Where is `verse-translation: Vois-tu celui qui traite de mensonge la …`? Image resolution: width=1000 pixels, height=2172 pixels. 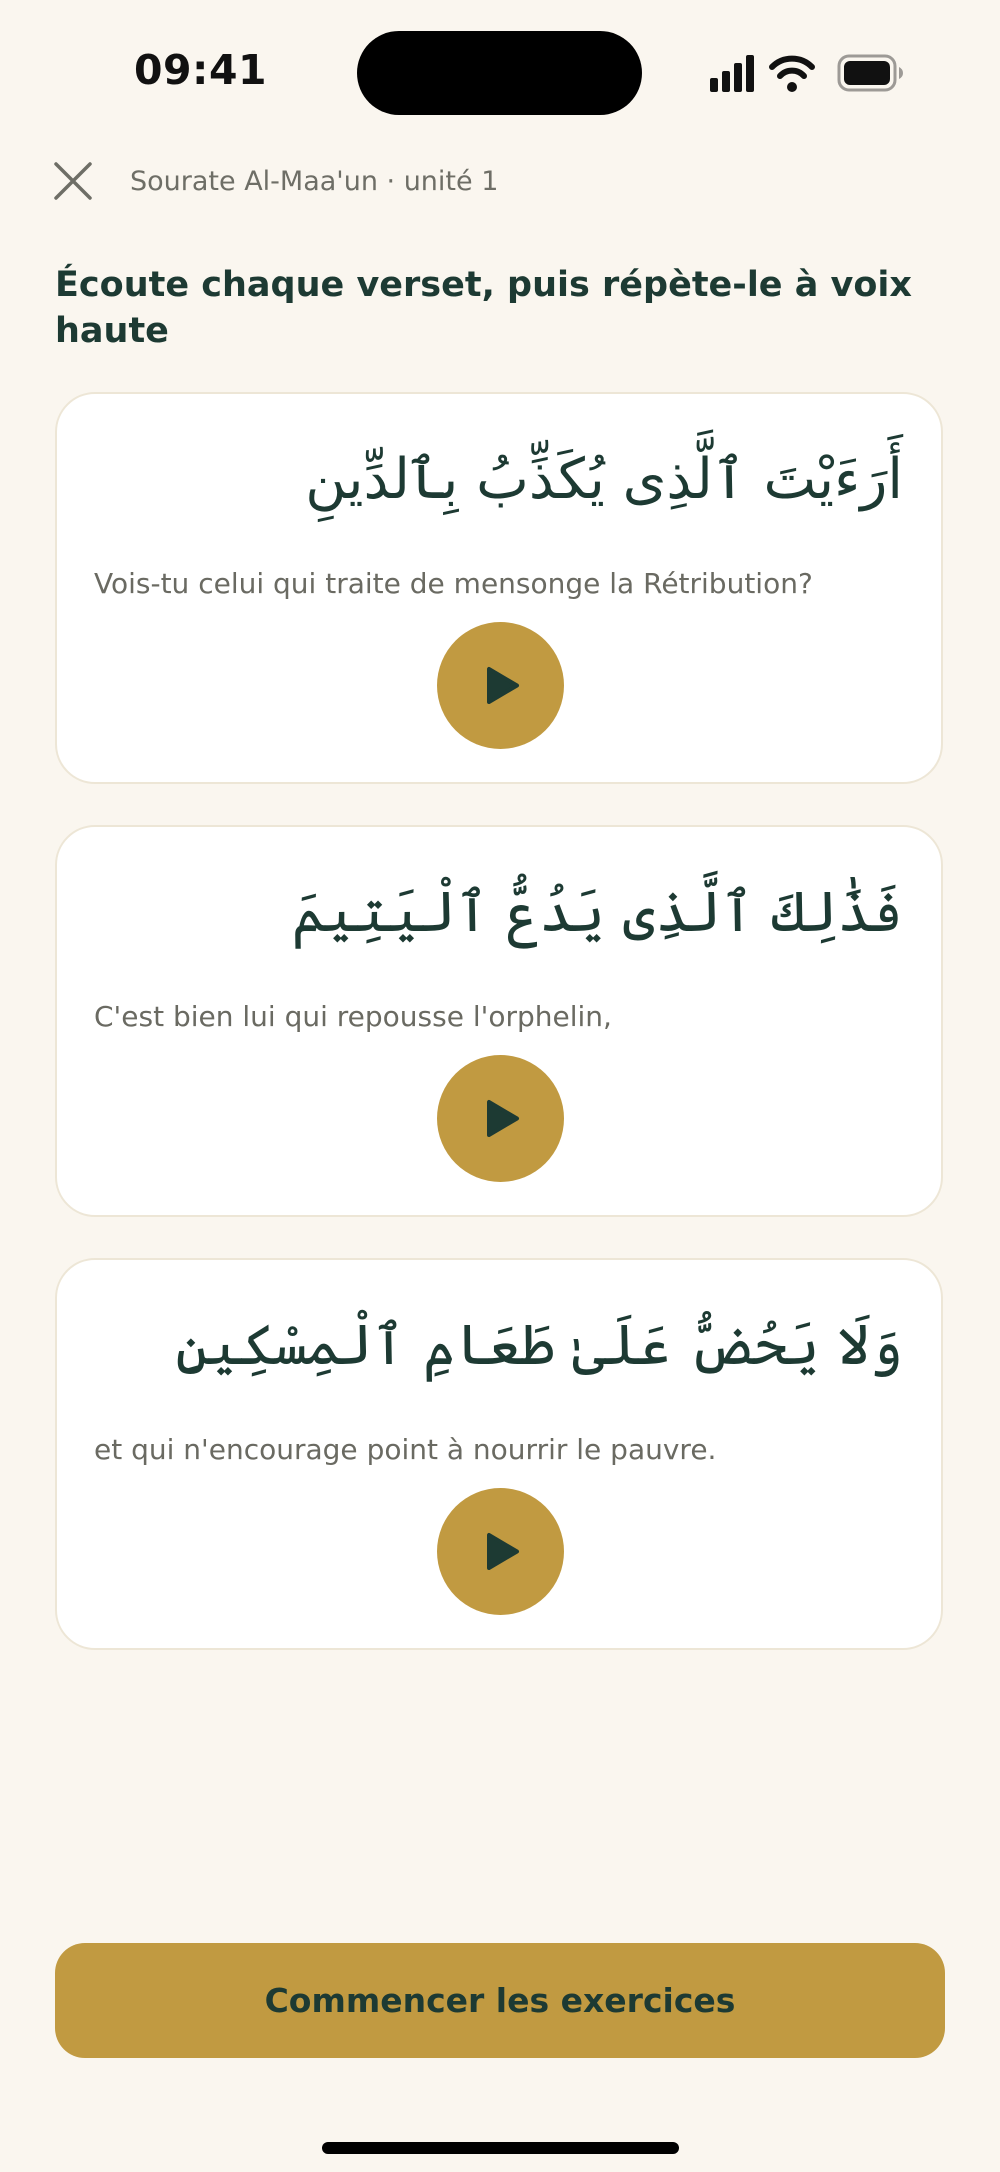
verse-translation: Vois-tu celui qui traite de mensonge la … is located at coordinates (453, 583).